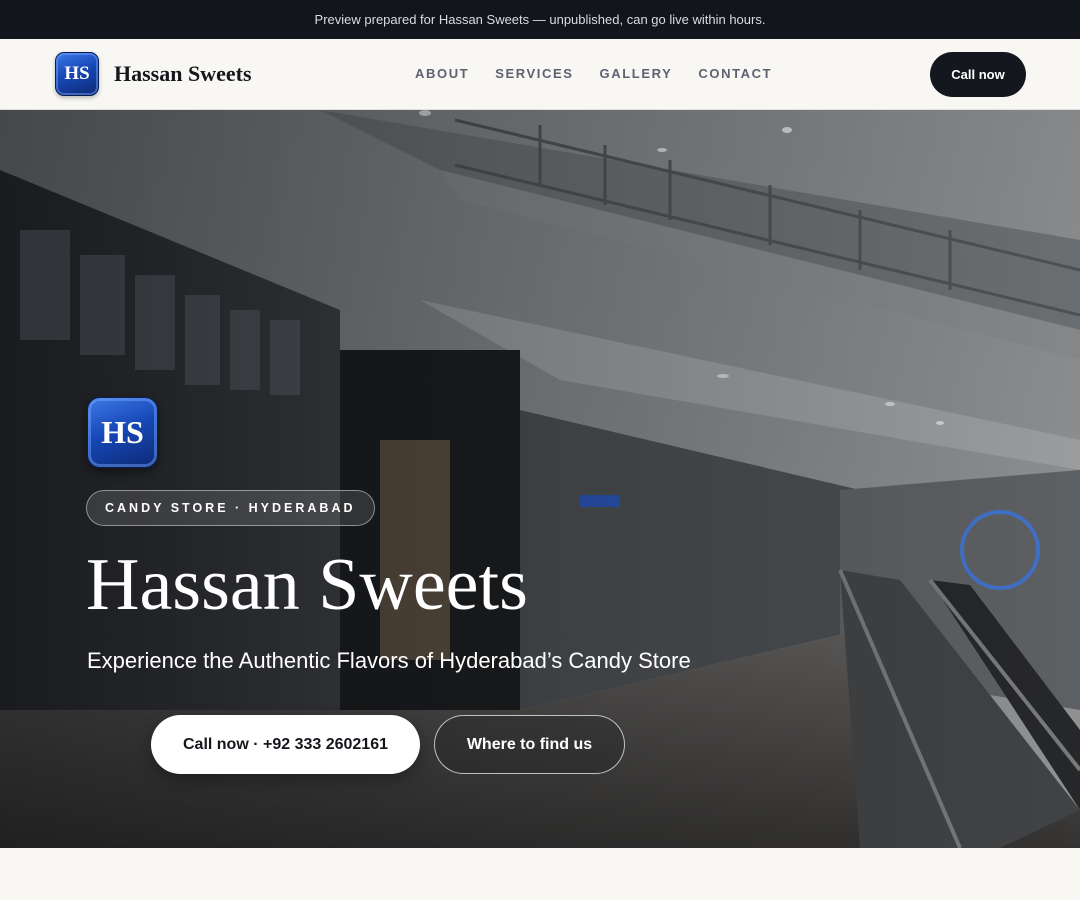 This screenshot has height=900, width=1080. Describe the element at coordinates (540, 874) in the screenshot. I see `next-section` at that location.